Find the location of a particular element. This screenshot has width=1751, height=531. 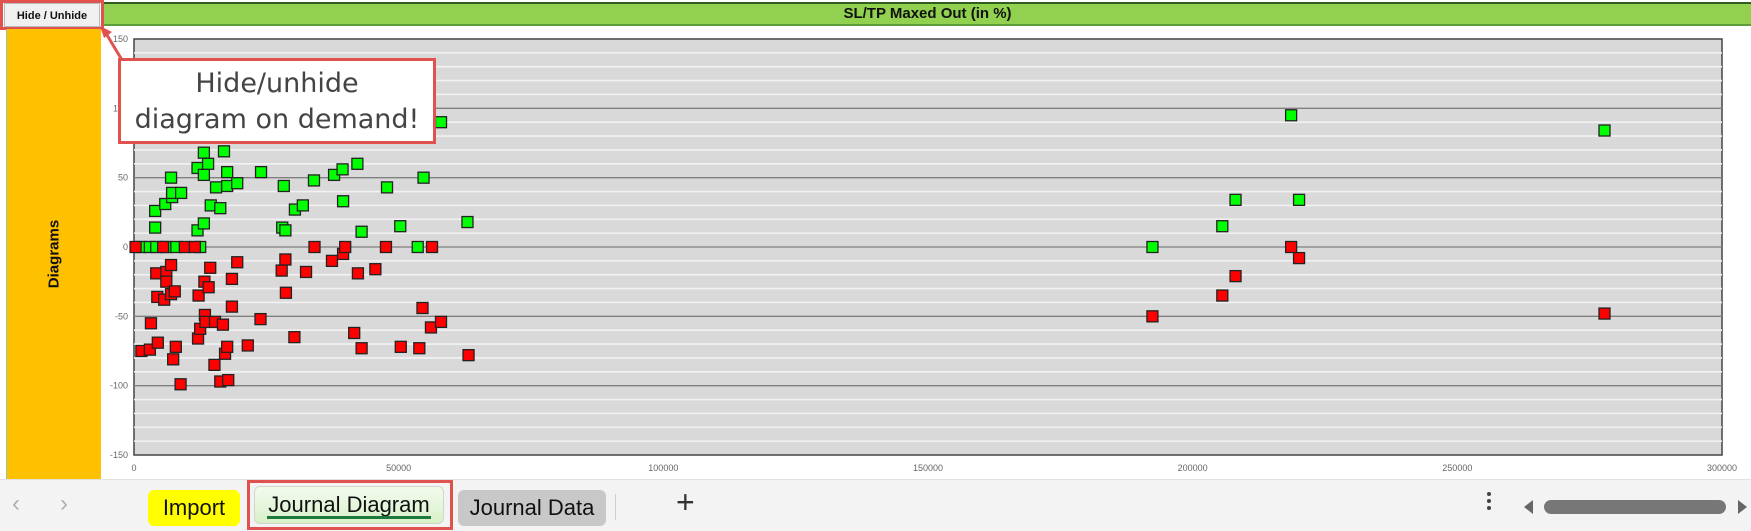

x-tick-label: 300000 is located at coordinates (1722, 468).